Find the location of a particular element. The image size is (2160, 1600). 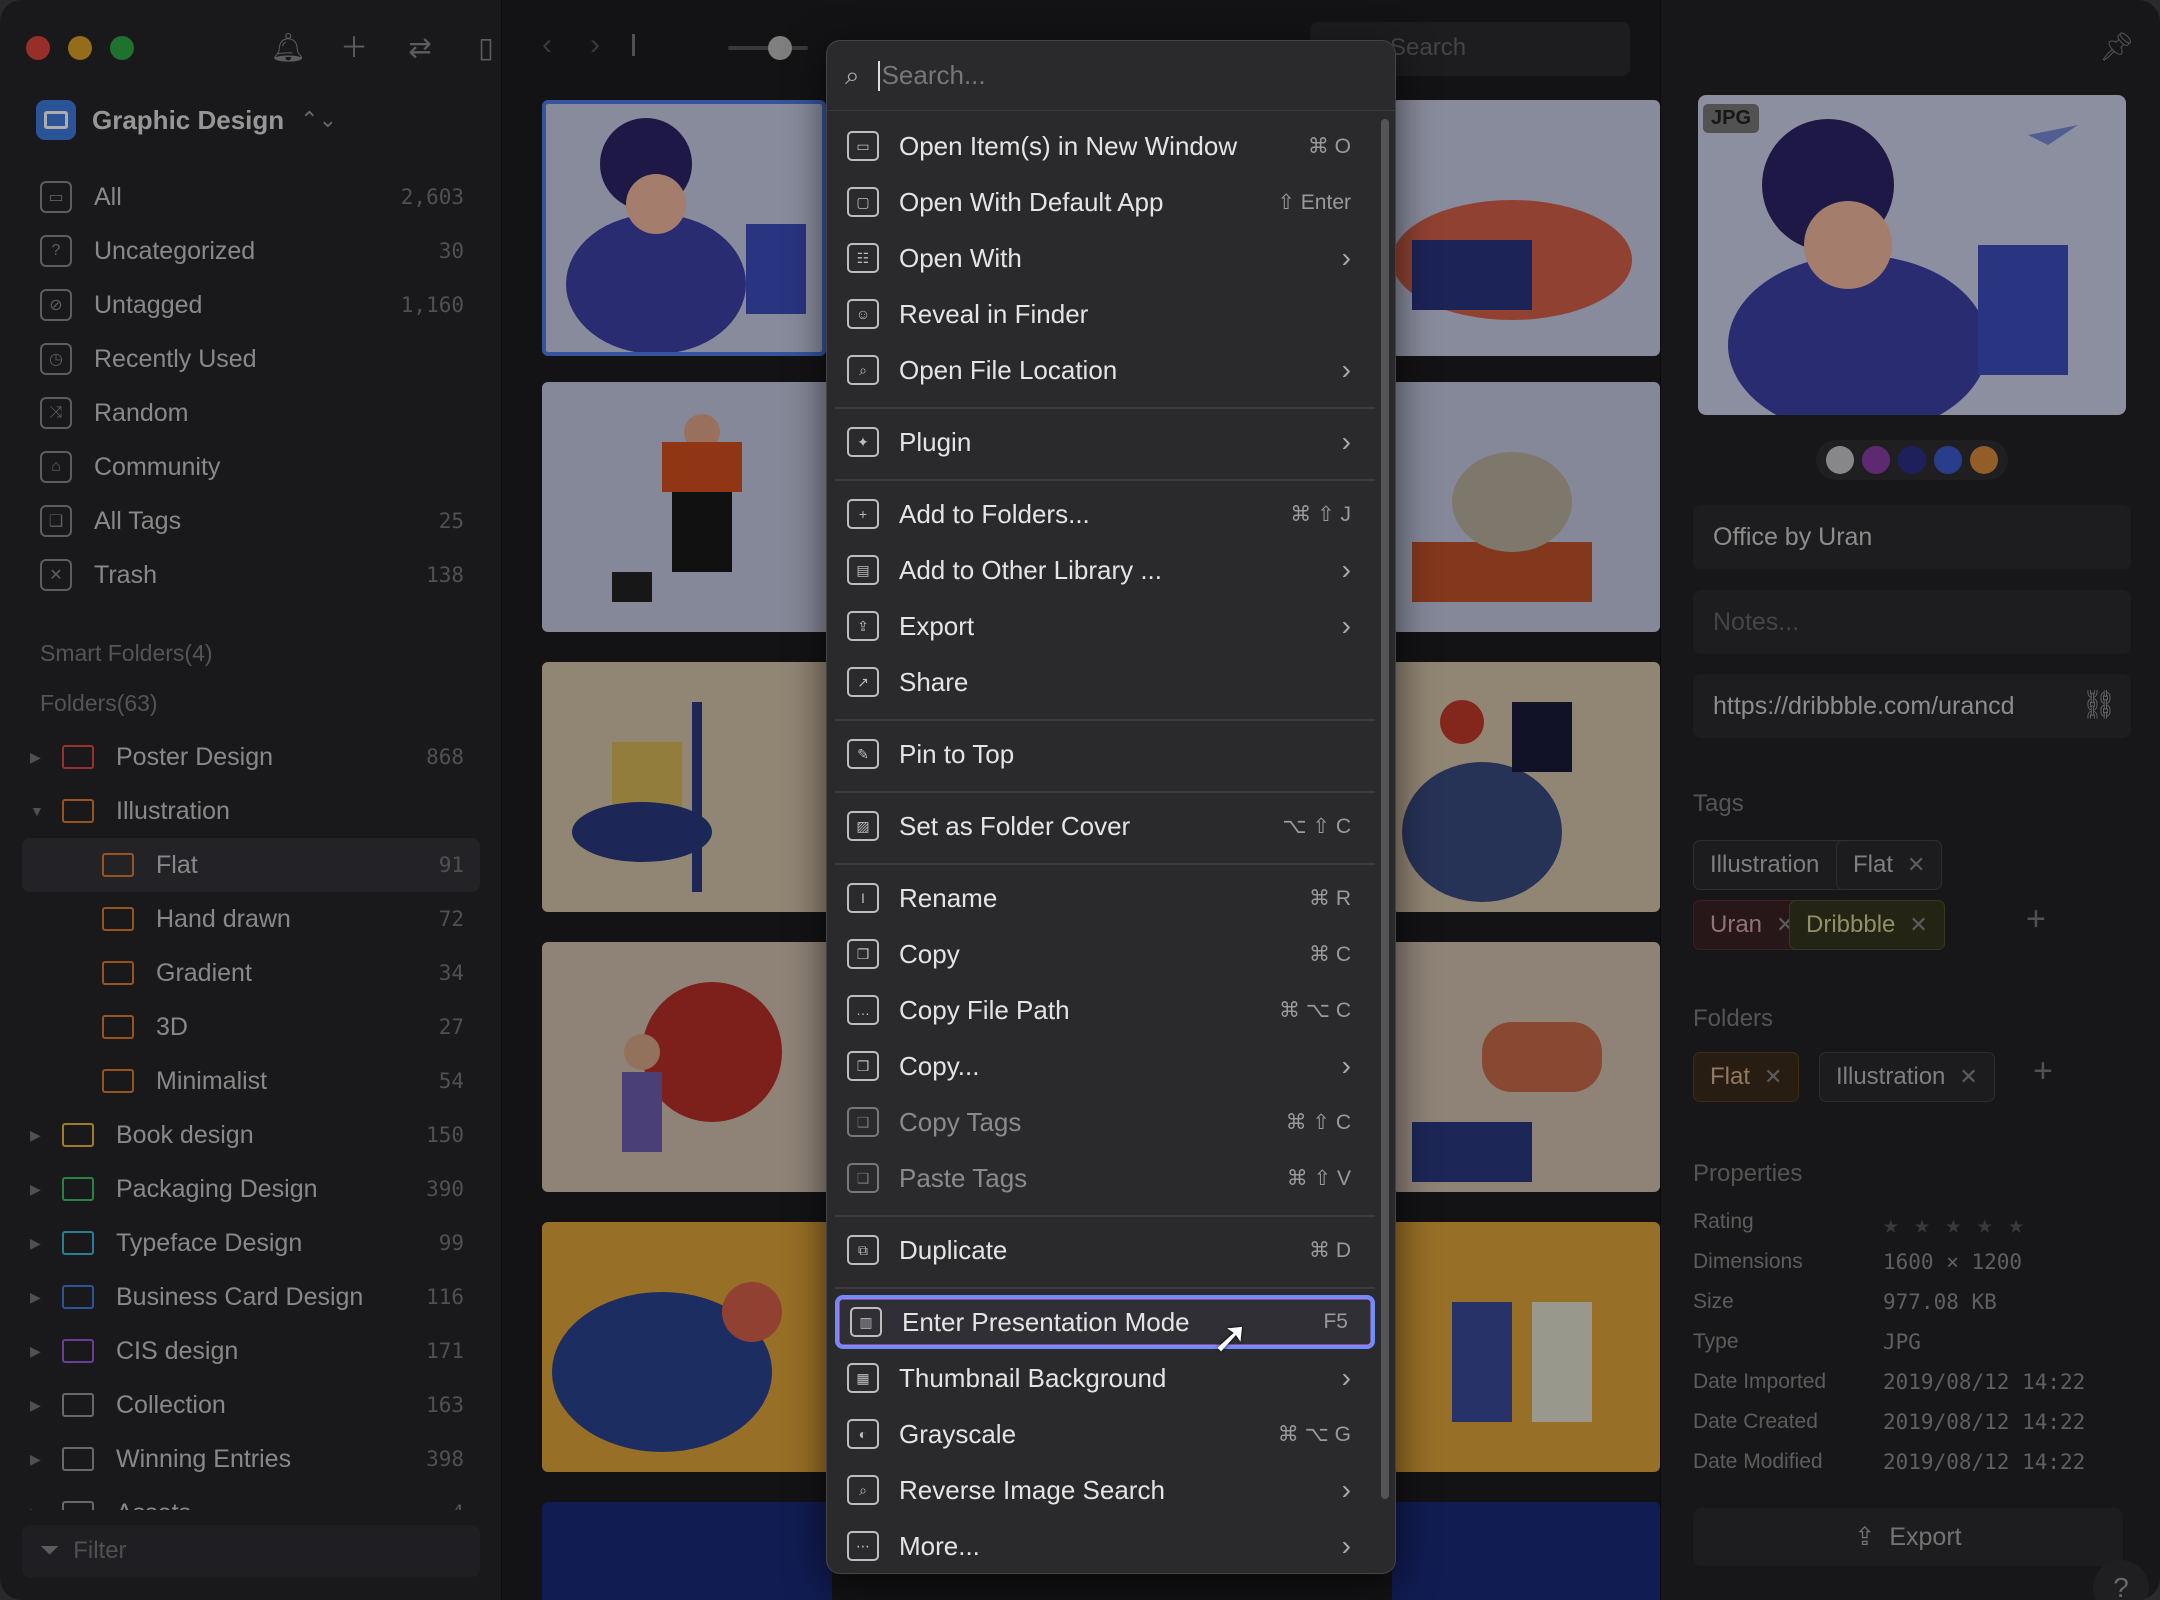

menu-item: ❑ Paste Tags ⌘ ⇧ V is located at coordinates (1105, 1178).